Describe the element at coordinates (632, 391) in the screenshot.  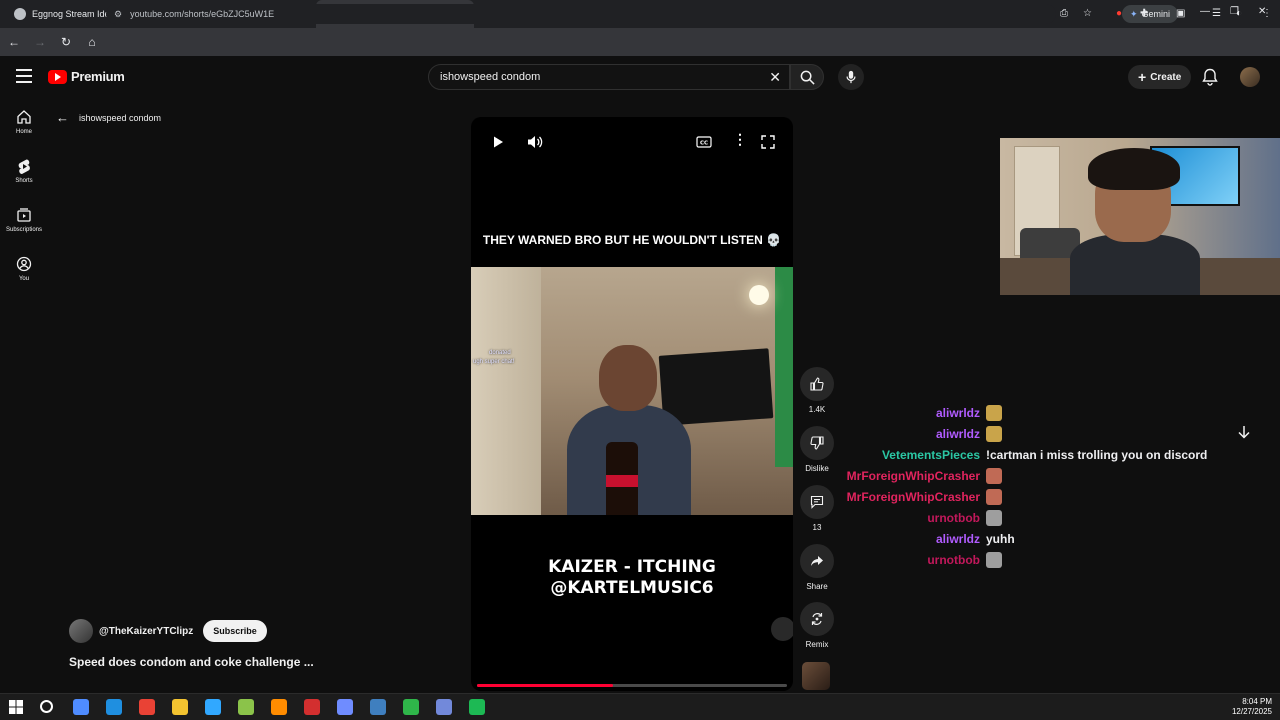
I see `video-frame: donated ugh super chat!` at that location.